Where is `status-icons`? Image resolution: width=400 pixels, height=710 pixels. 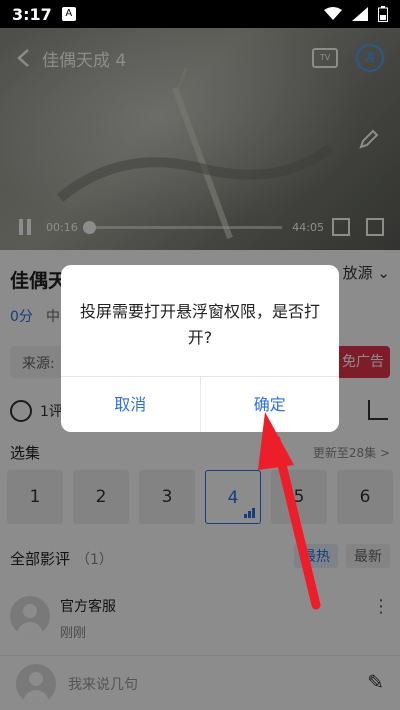 status-icons is located at coordinates (356, 14).